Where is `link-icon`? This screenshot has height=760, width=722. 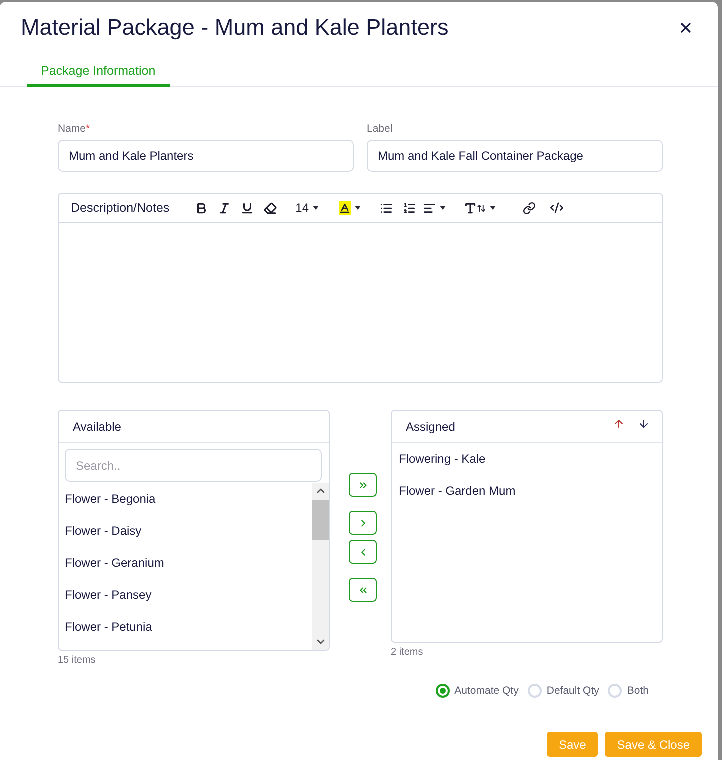
link-icon is located at coordinates (529, 208).